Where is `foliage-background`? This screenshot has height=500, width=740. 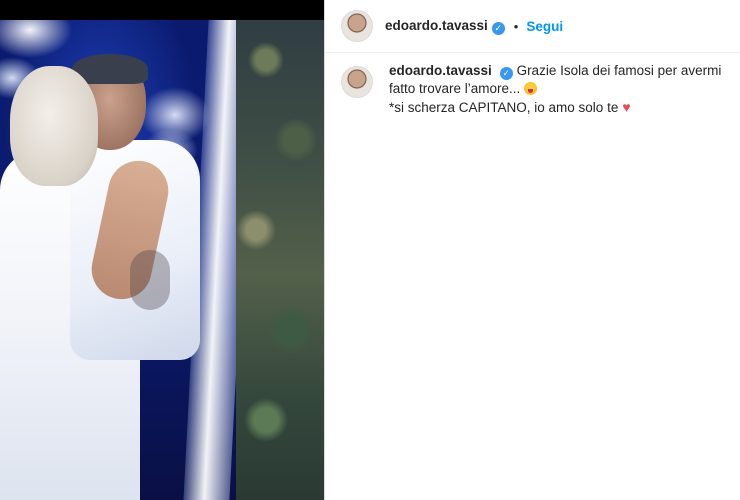
foliage-background is located at coordinates (280, 250).